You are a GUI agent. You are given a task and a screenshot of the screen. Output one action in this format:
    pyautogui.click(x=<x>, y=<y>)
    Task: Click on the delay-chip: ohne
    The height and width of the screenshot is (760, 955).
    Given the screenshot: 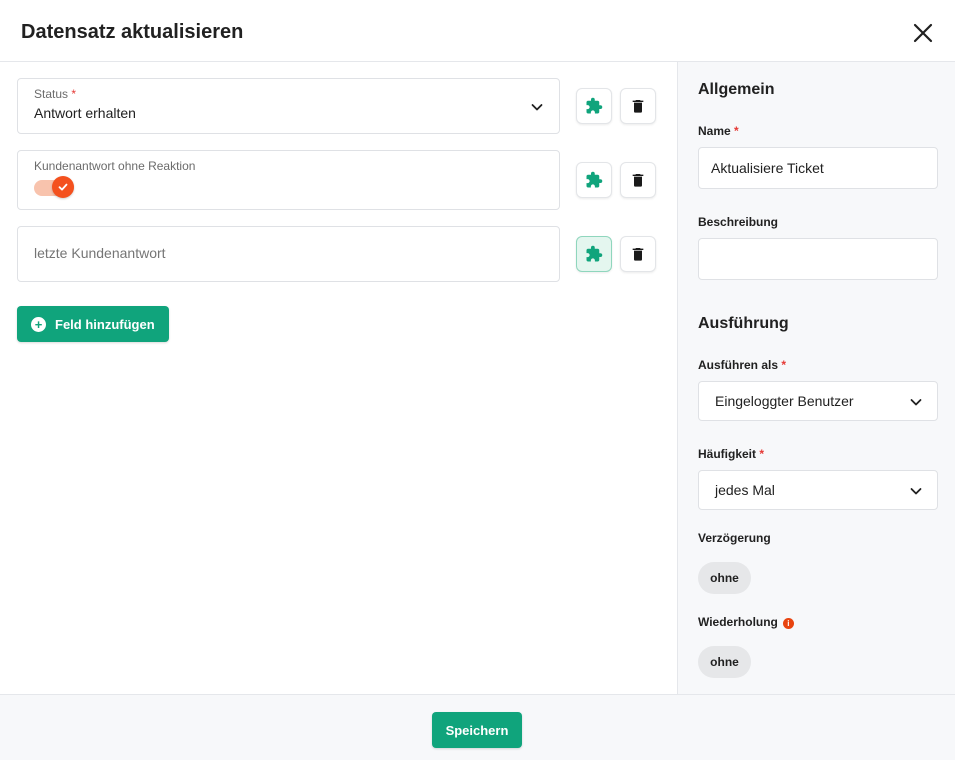 What is the action you would take?
    pyautogui.click(x=724, y=578)
    